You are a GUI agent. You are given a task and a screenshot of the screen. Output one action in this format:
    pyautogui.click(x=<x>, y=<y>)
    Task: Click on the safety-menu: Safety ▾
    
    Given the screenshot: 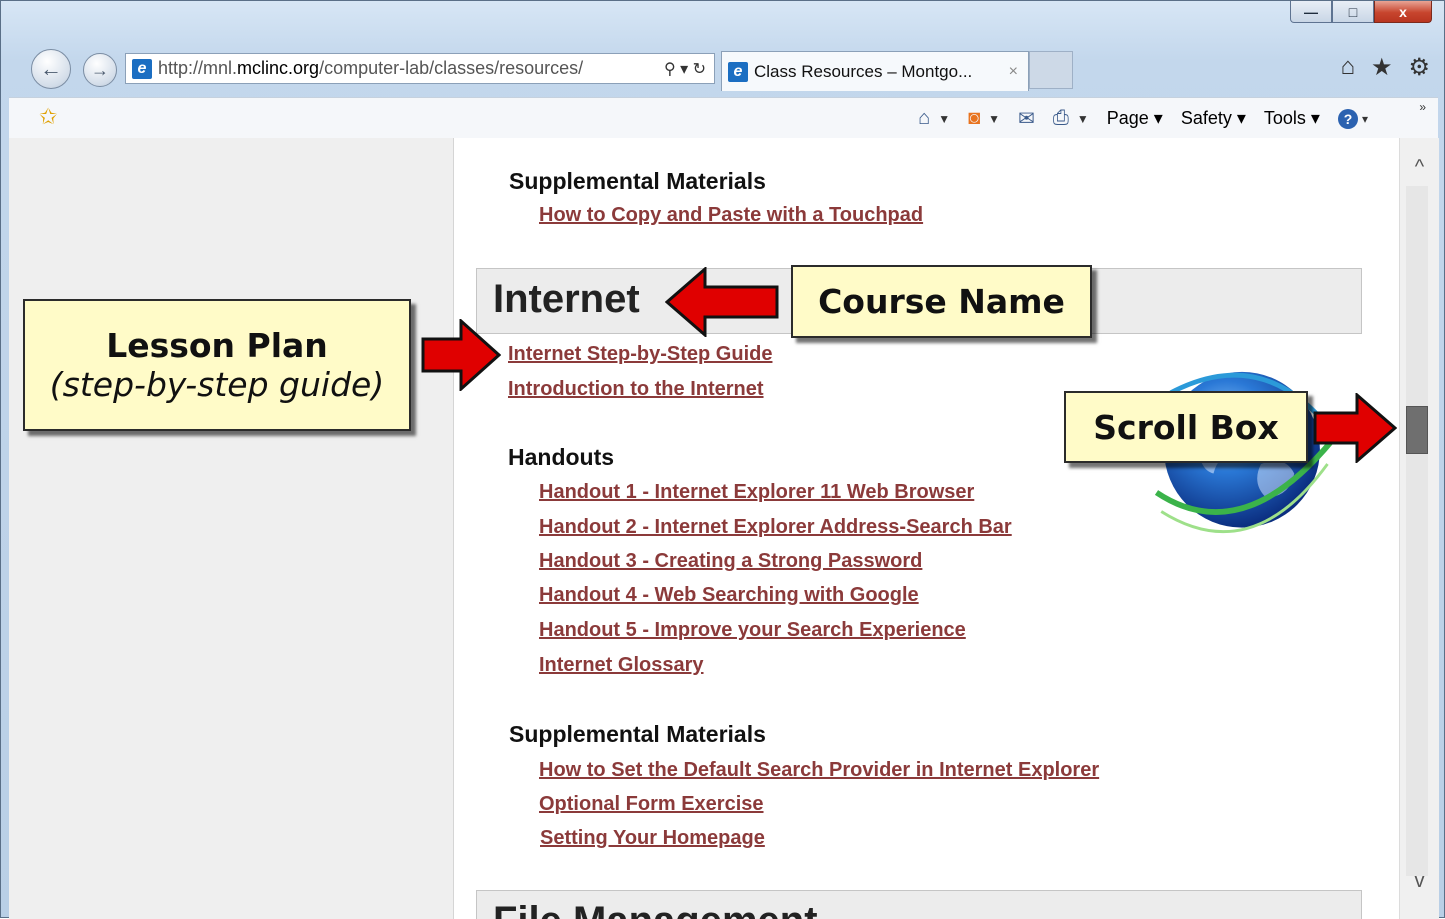 What is the action you would take?
    pyautogui.click(x=1213, y=118)
    